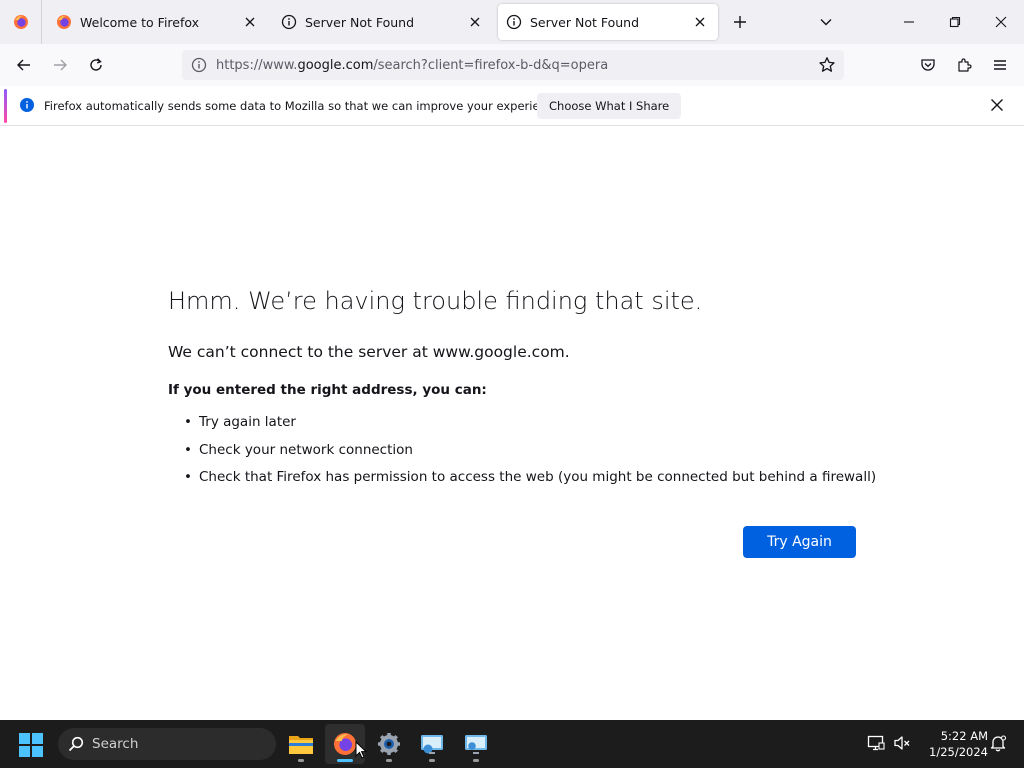 The image size is (1024, 768). I want to click on clock-time: 5:22 AM, so click(964, 736).